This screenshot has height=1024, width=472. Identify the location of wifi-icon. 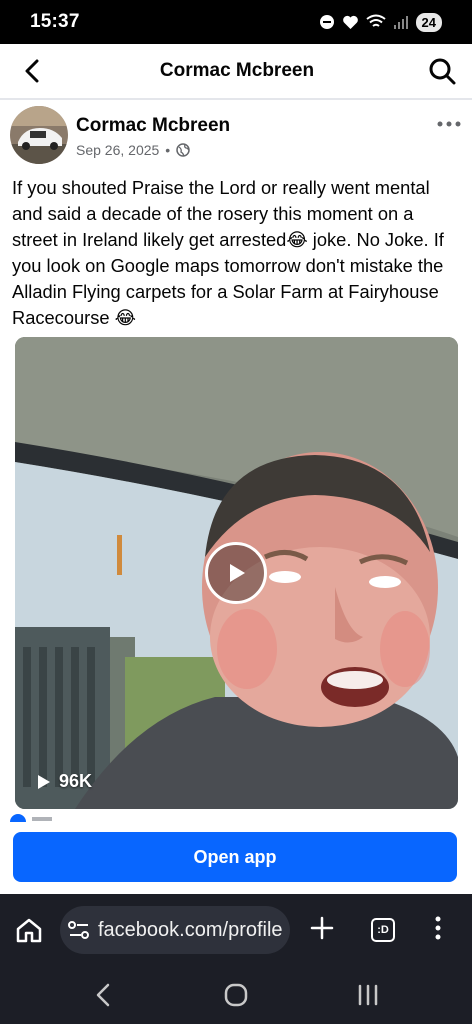
(375, 20).